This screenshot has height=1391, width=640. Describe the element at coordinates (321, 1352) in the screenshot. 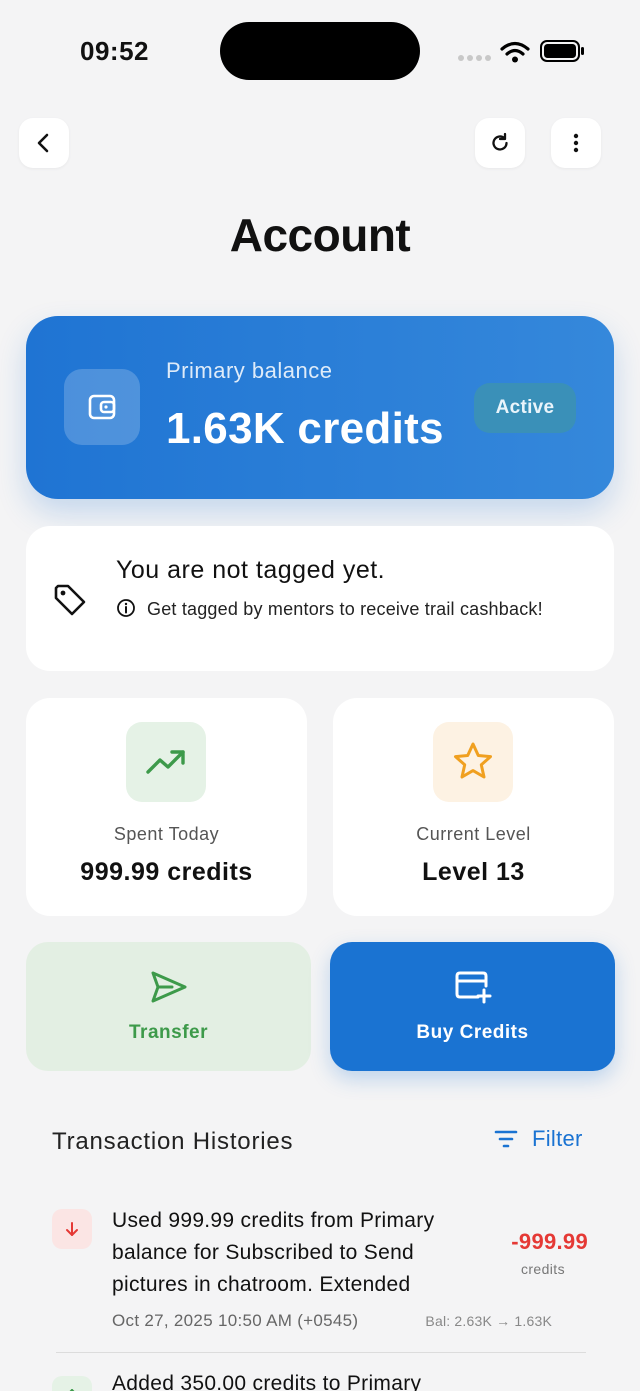

I see `divider` at that location.